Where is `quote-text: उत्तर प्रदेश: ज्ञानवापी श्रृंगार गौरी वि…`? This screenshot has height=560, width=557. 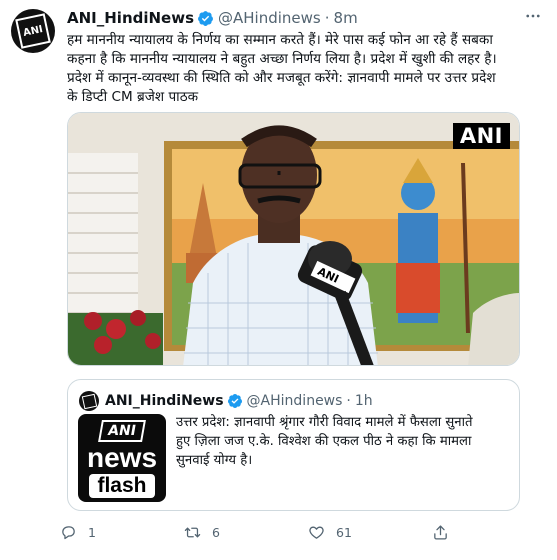 quote-text: उत्तर प्रदेश: ज्ञानवापी श्रृंगार गौरी वि… is located at coordinates (345, 441).